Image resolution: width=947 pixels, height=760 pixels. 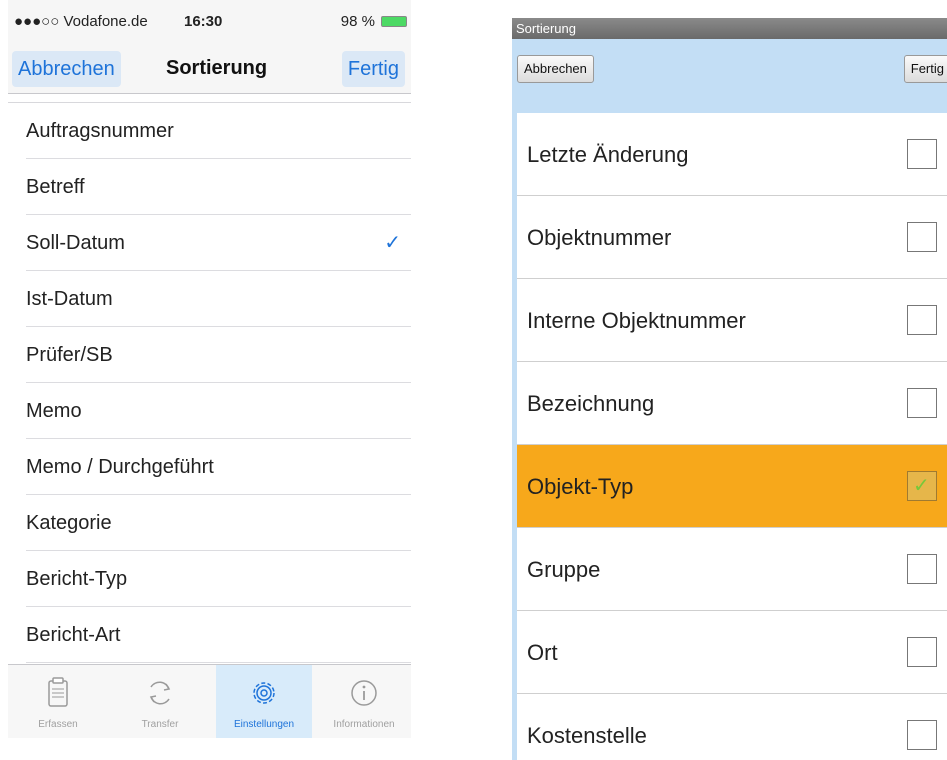 What do you see at coordinates (264, 724) in the screenshot?
I see `tab-label: Einstellungen` at bounding box center [264, 724].